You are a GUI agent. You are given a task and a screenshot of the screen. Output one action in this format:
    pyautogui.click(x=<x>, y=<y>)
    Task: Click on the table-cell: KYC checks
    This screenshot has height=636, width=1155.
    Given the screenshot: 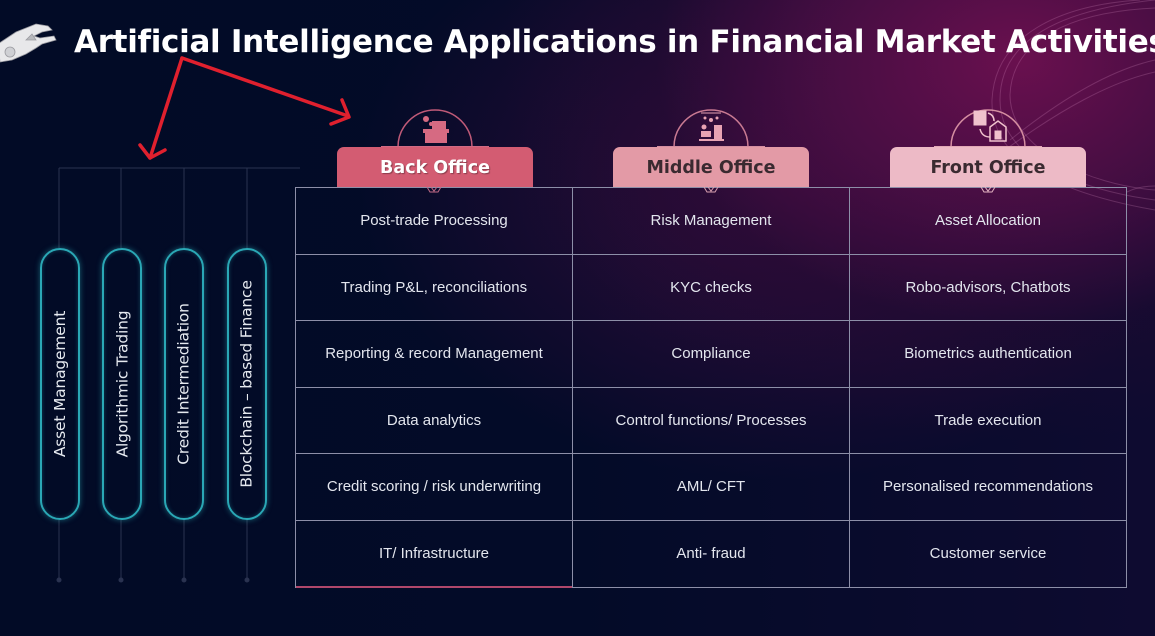 What is the action you would take?
    pyautogui.click(x=711, y=287)
    